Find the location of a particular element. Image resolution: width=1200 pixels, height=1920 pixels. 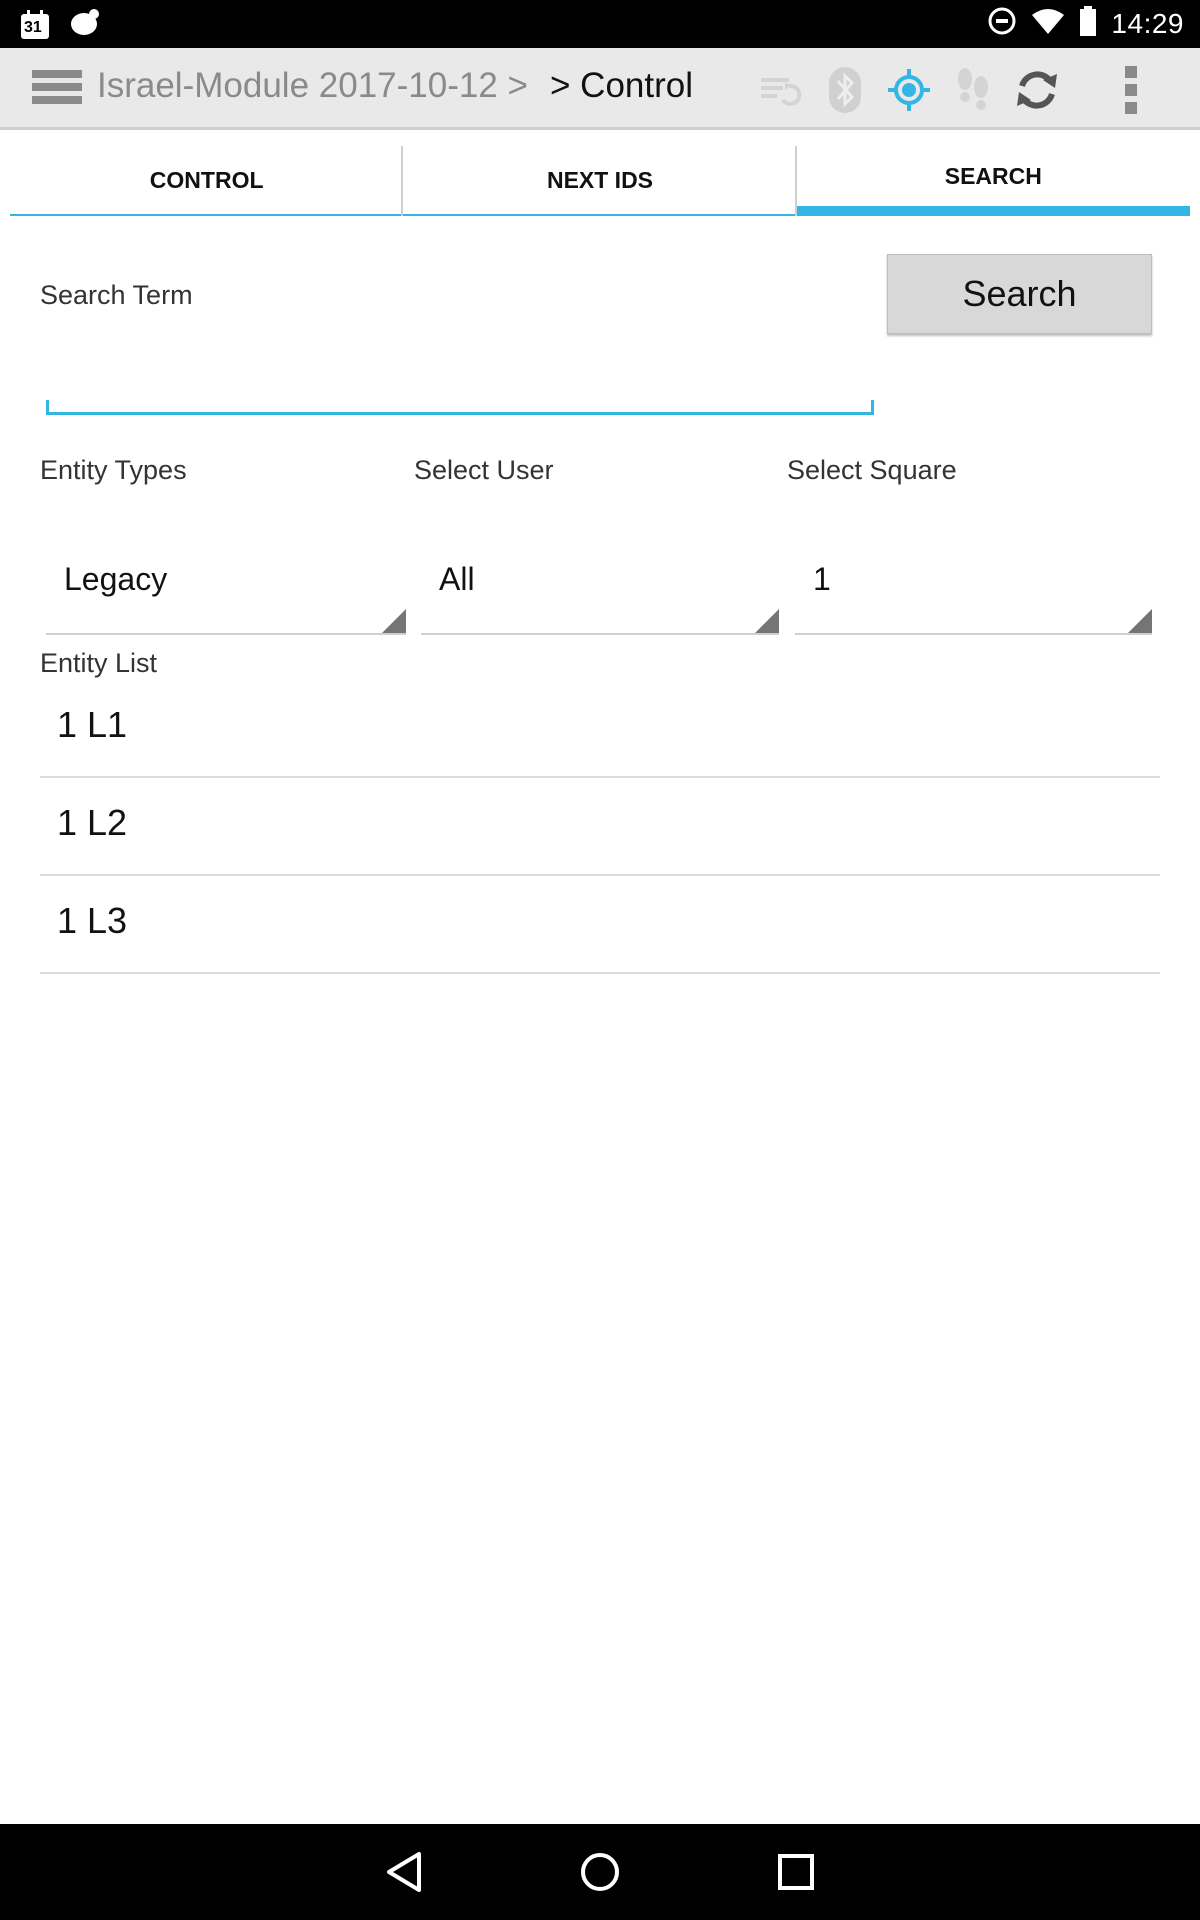

home-icon is located at coordinates (600, 1872).